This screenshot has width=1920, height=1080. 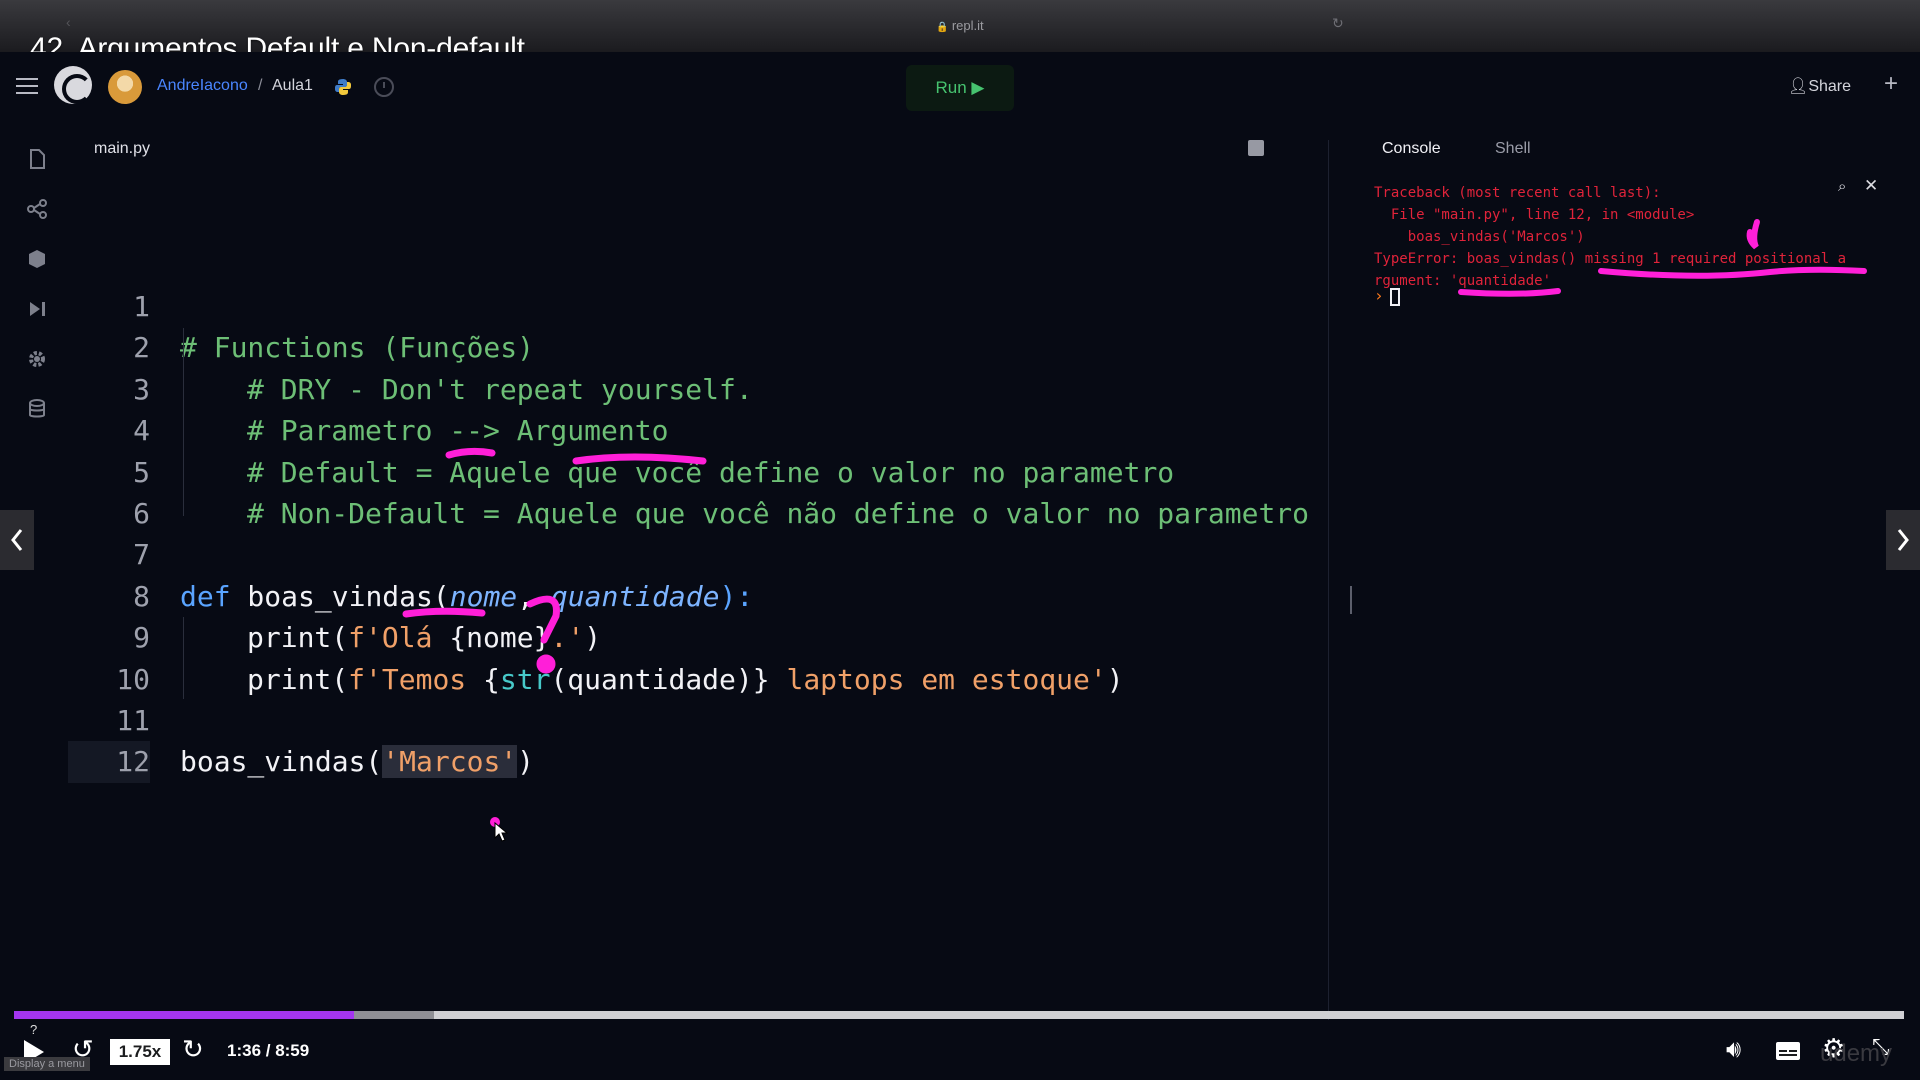 I want to click on code-brace: {, so click(x=491, y=679).